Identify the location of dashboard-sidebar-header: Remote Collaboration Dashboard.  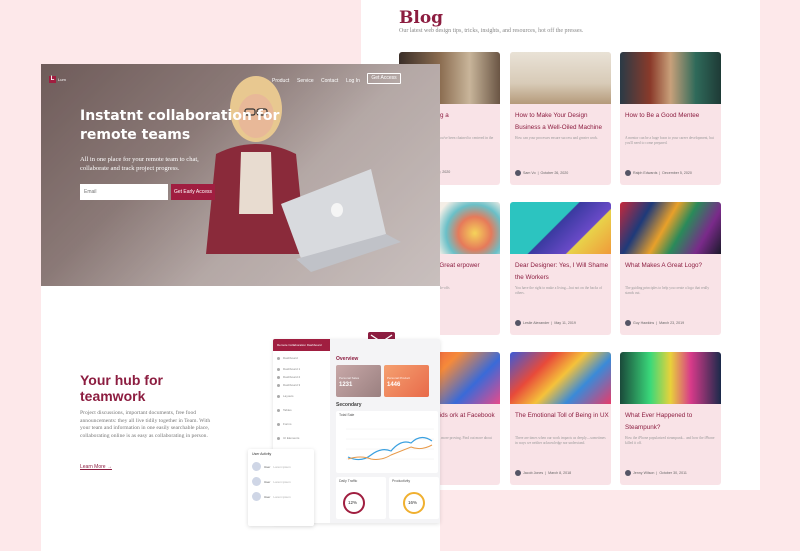
(301, 345).